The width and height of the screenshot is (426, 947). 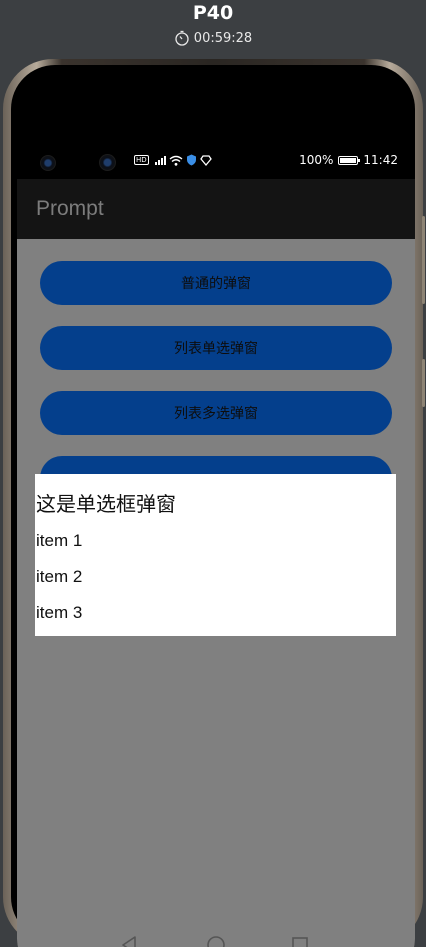 I want to click on clock: 11:42, so click(x=380, y=160).